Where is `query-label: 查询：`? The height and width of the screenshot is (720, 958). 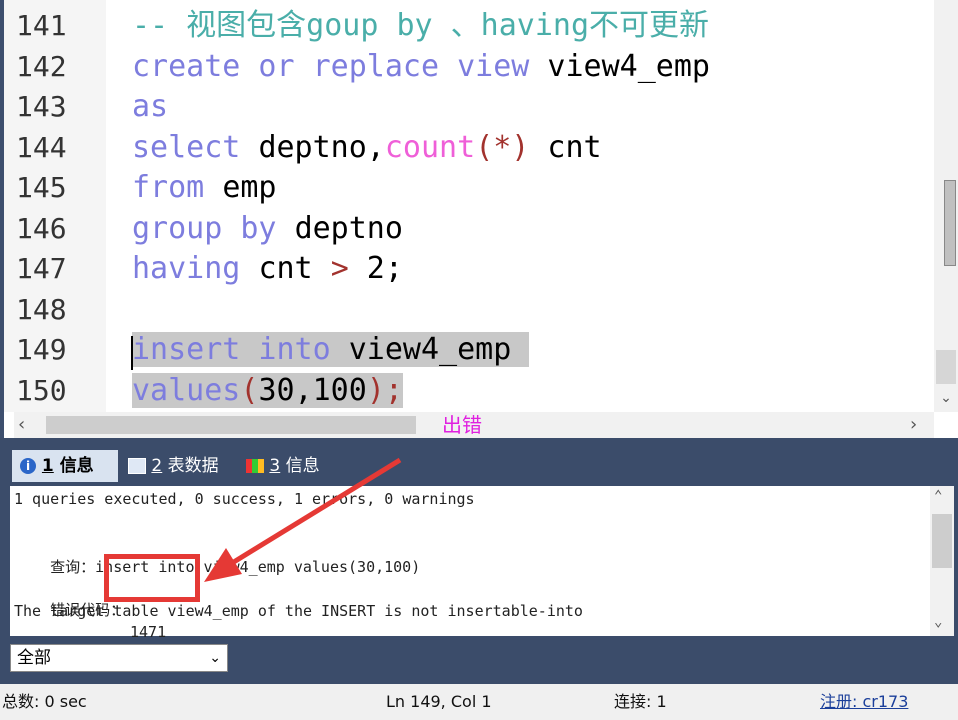 query-label: 查询： is located at coordinates (73, 567).